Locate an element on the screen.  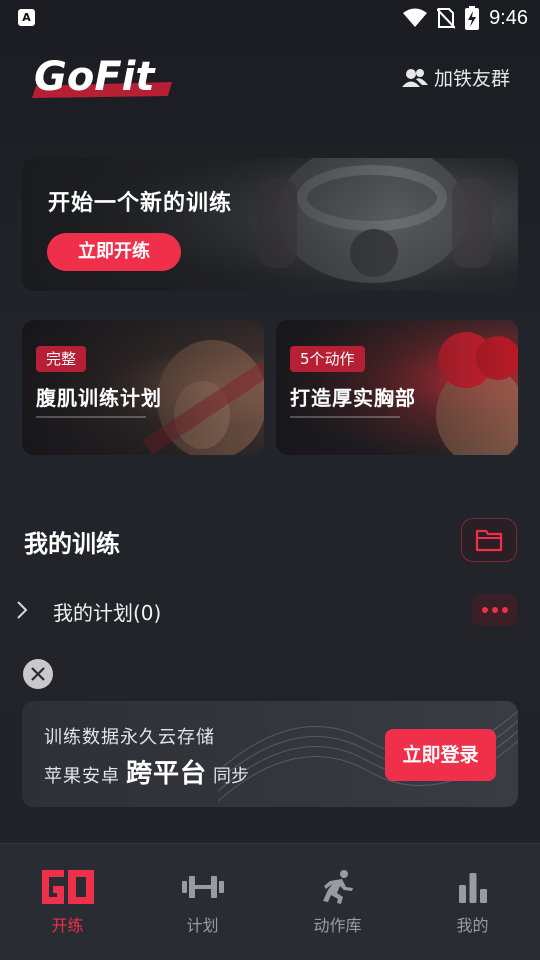
my-plan-label: 我的计划(0) is located at coordinates (107, 613).